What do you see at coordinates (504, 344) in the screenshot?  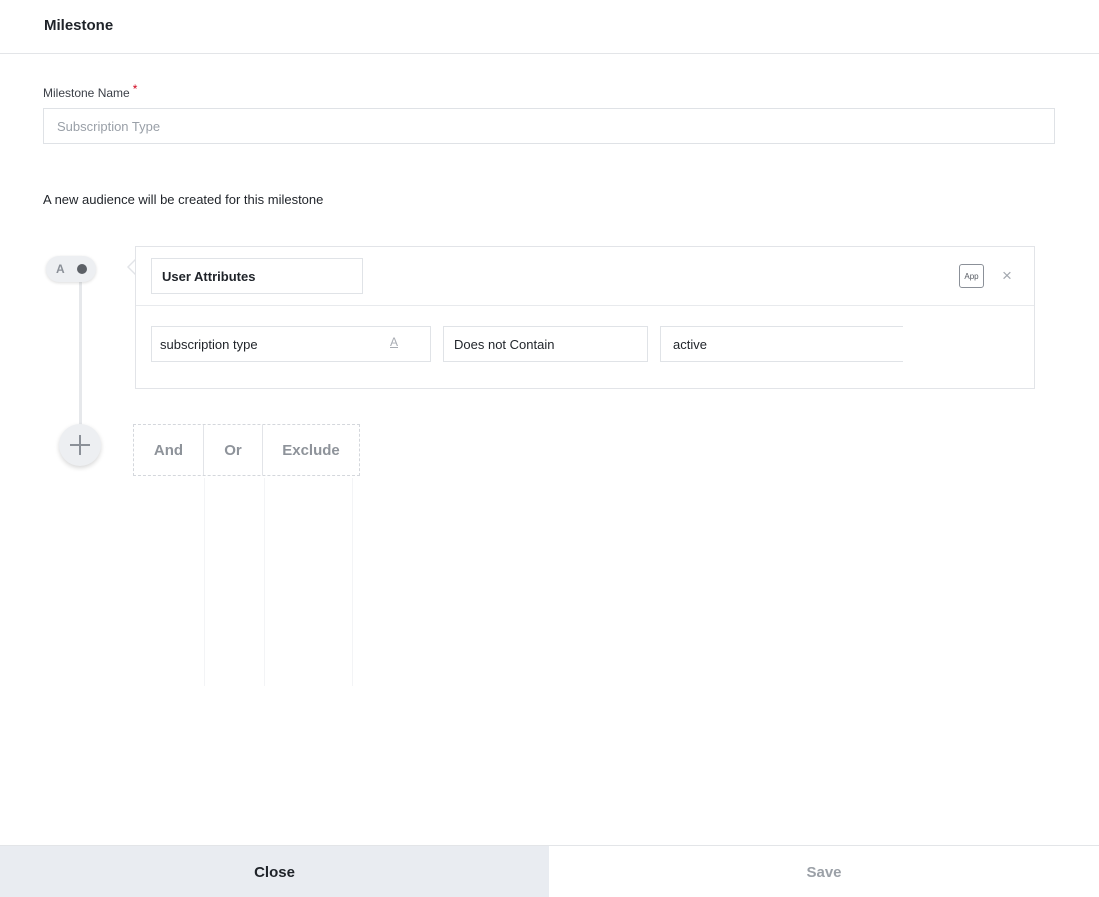 I see `operator-label: Does not Contain` at bounding box center [504, 344].